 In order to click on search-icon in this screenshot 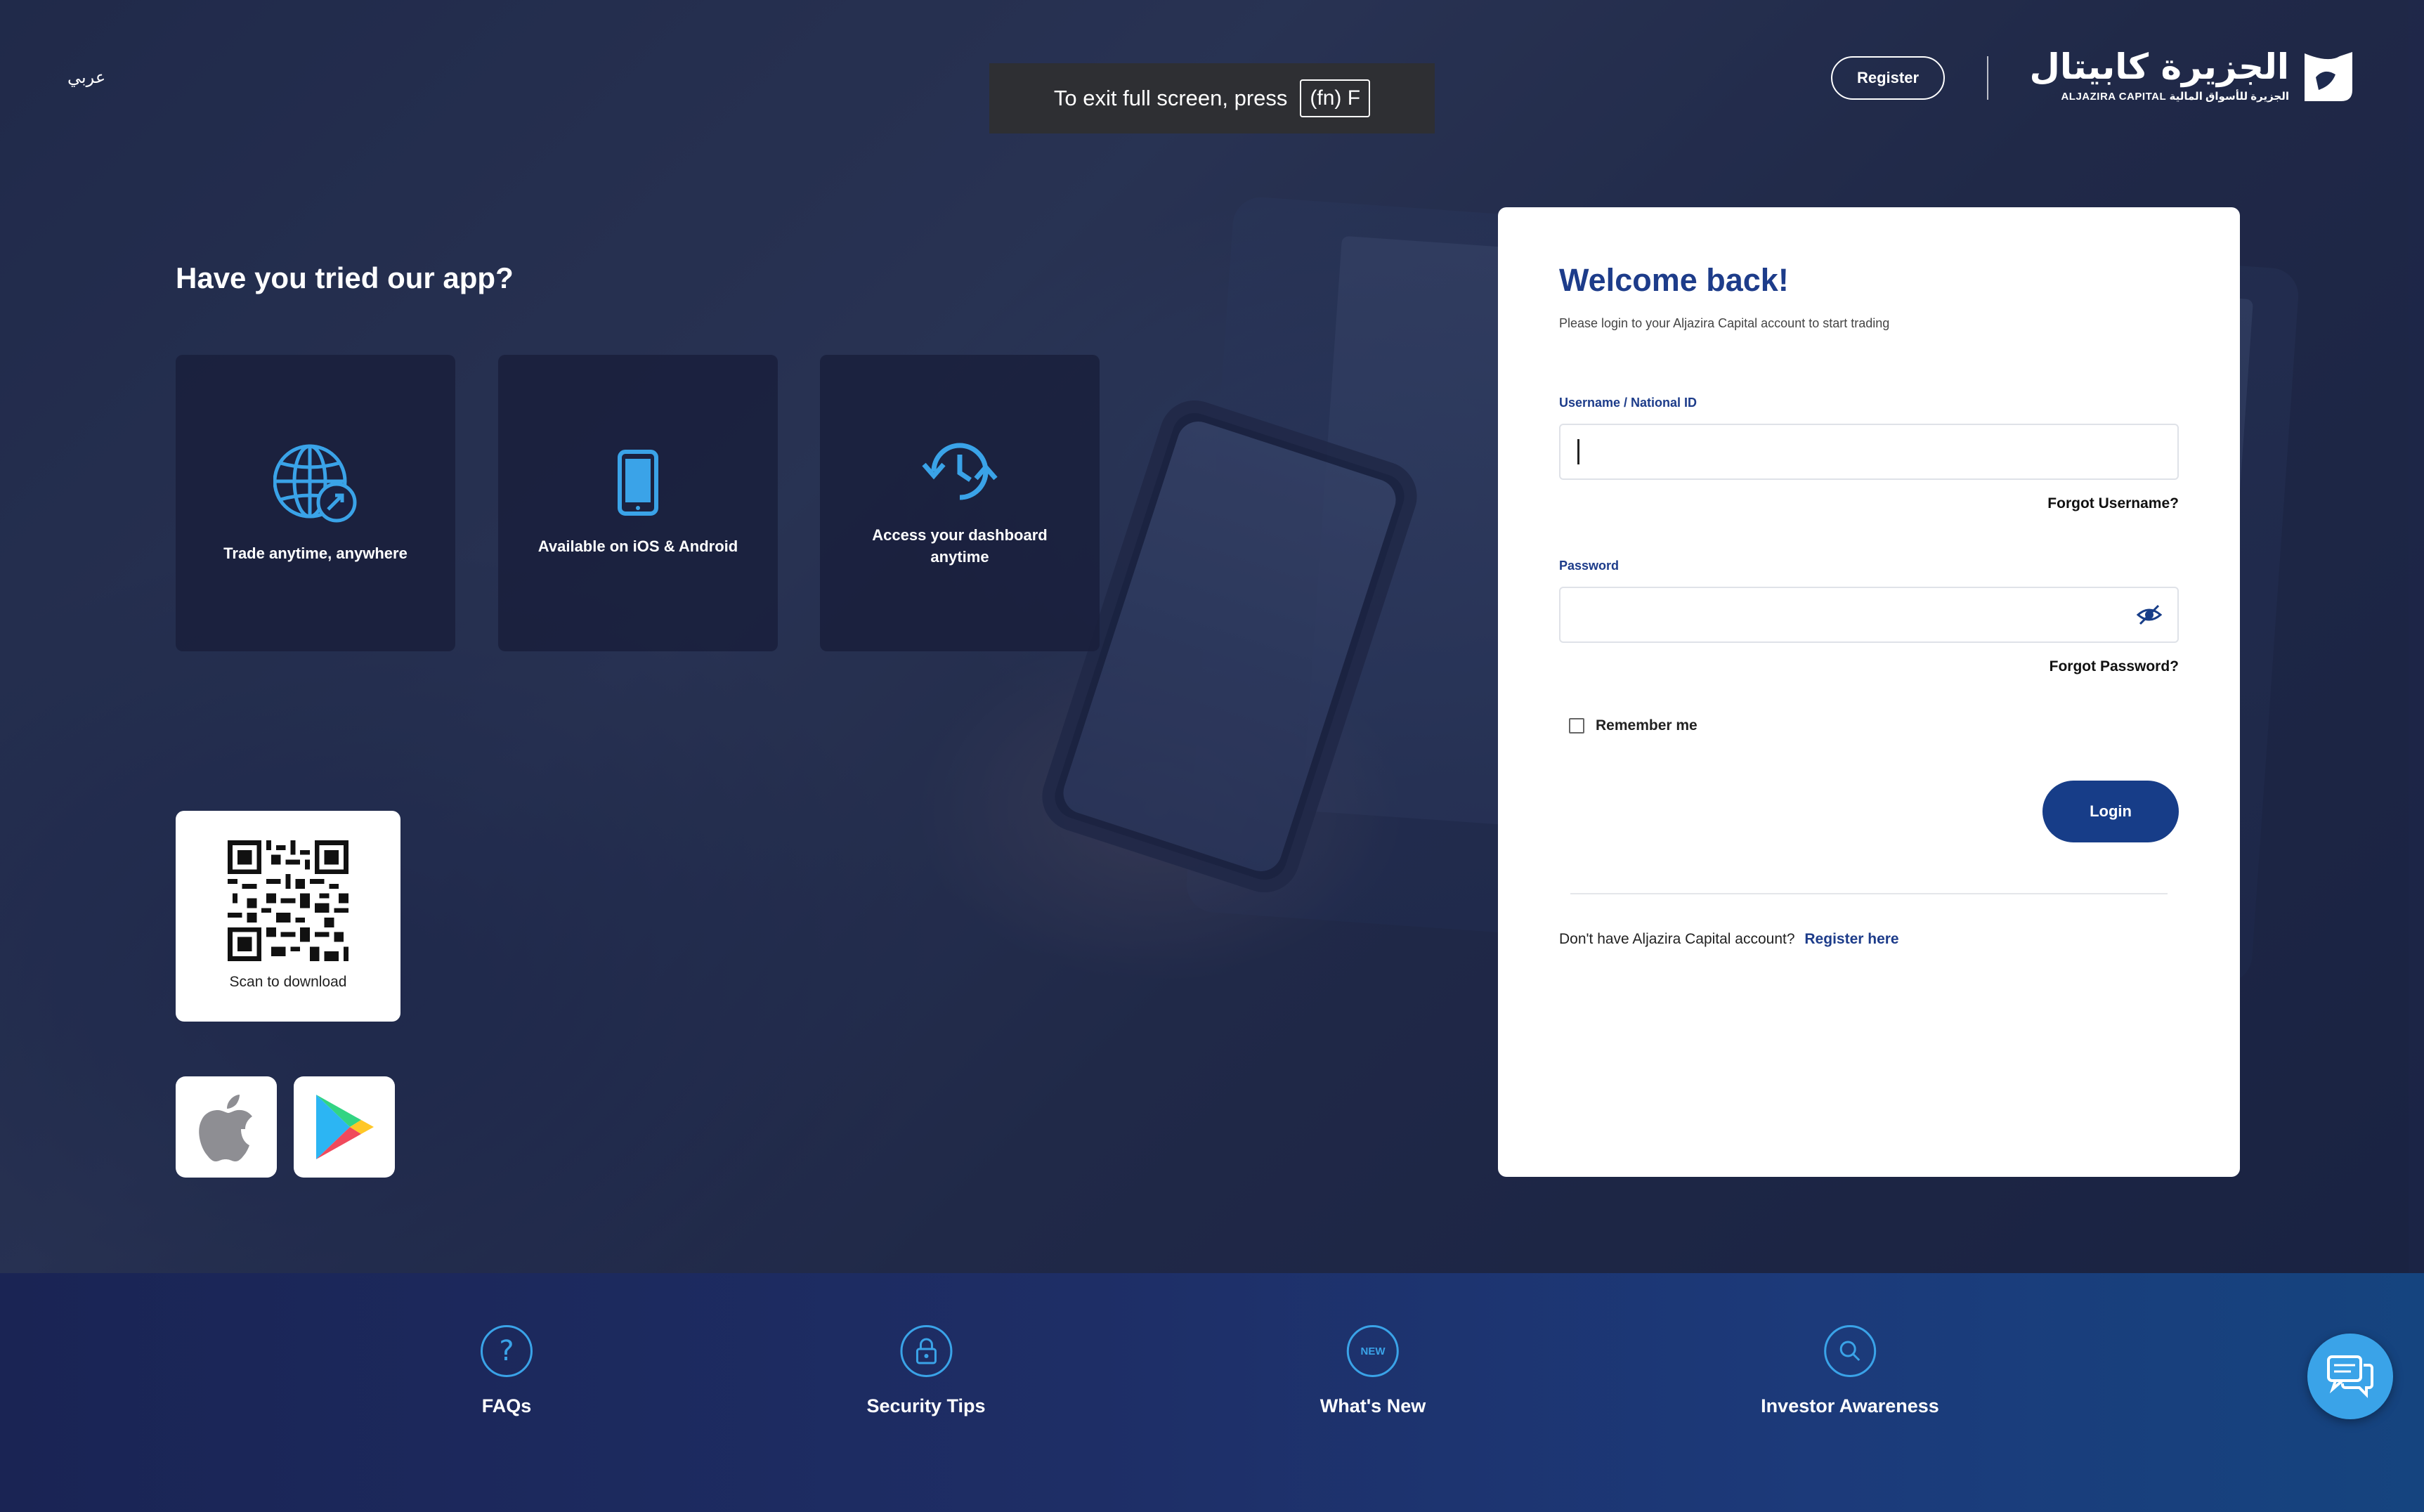, I will do `click(1849, 1351)`.